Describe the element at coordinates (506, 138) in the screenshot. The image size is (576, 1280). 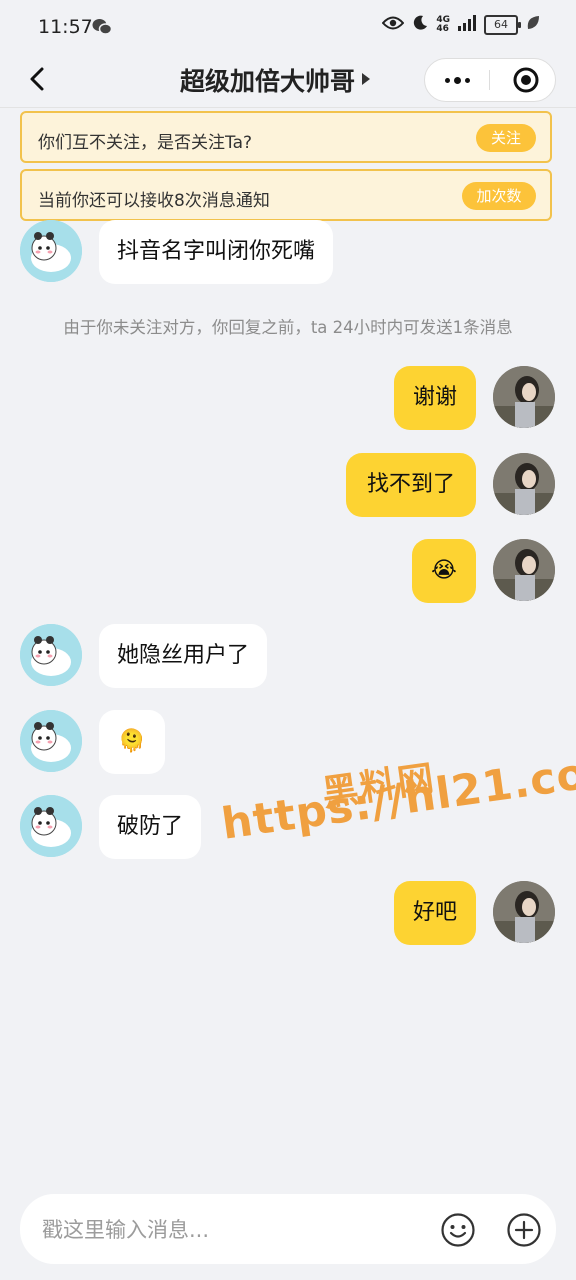
I see `follow-button: 关注` at that location.